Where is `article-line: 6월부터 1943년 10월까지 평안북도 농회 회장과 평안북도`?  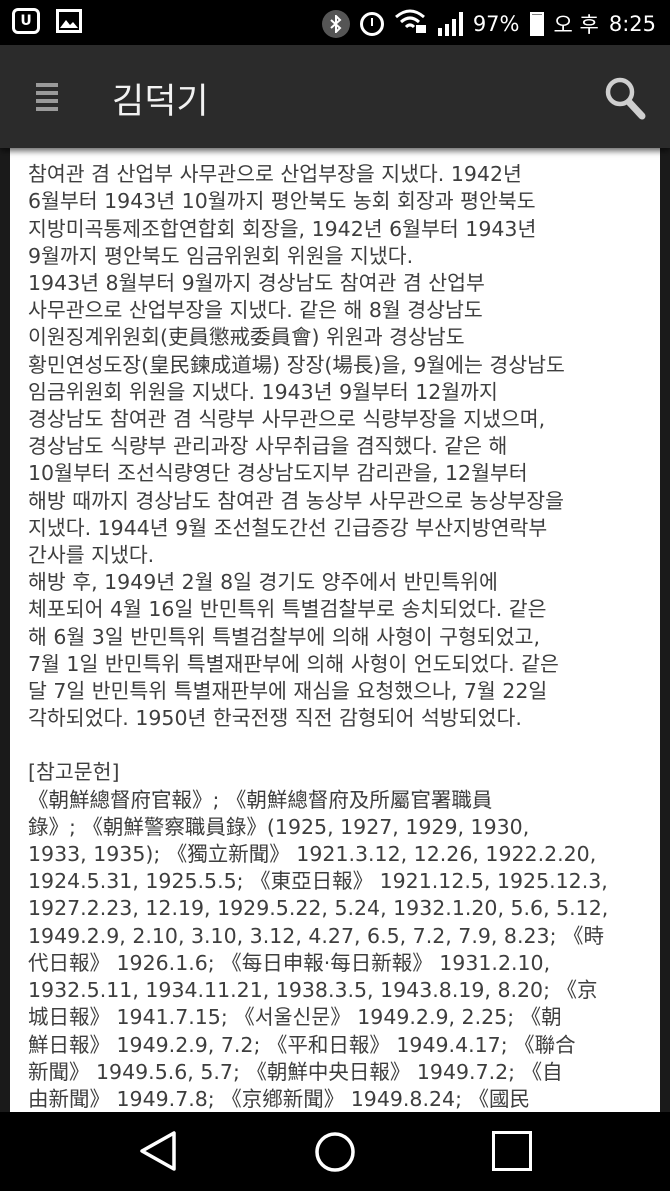
article-line: 6월부터 1943년 10월까지 평안북도 농회 회장과 평안북도 is located at coordinates (282, 201).